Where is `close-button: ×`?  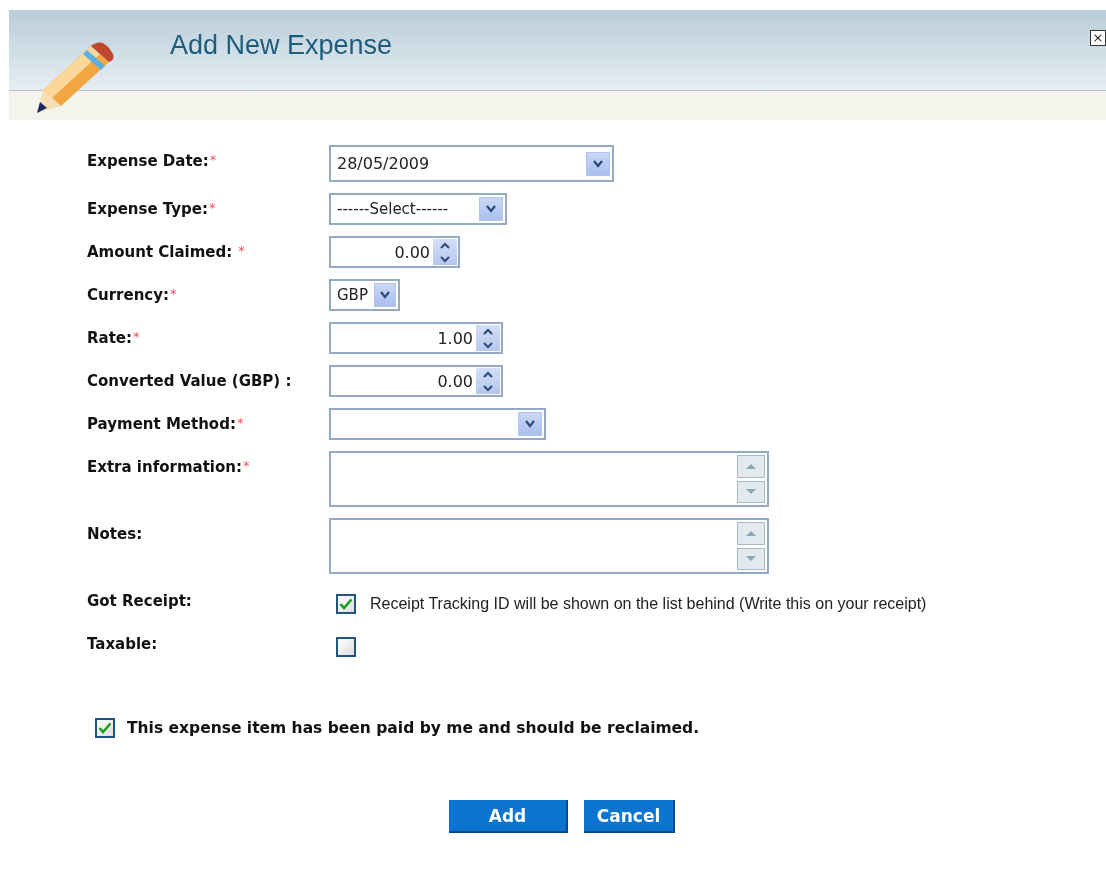 close-button: × is located at coordinates (1098, 38).